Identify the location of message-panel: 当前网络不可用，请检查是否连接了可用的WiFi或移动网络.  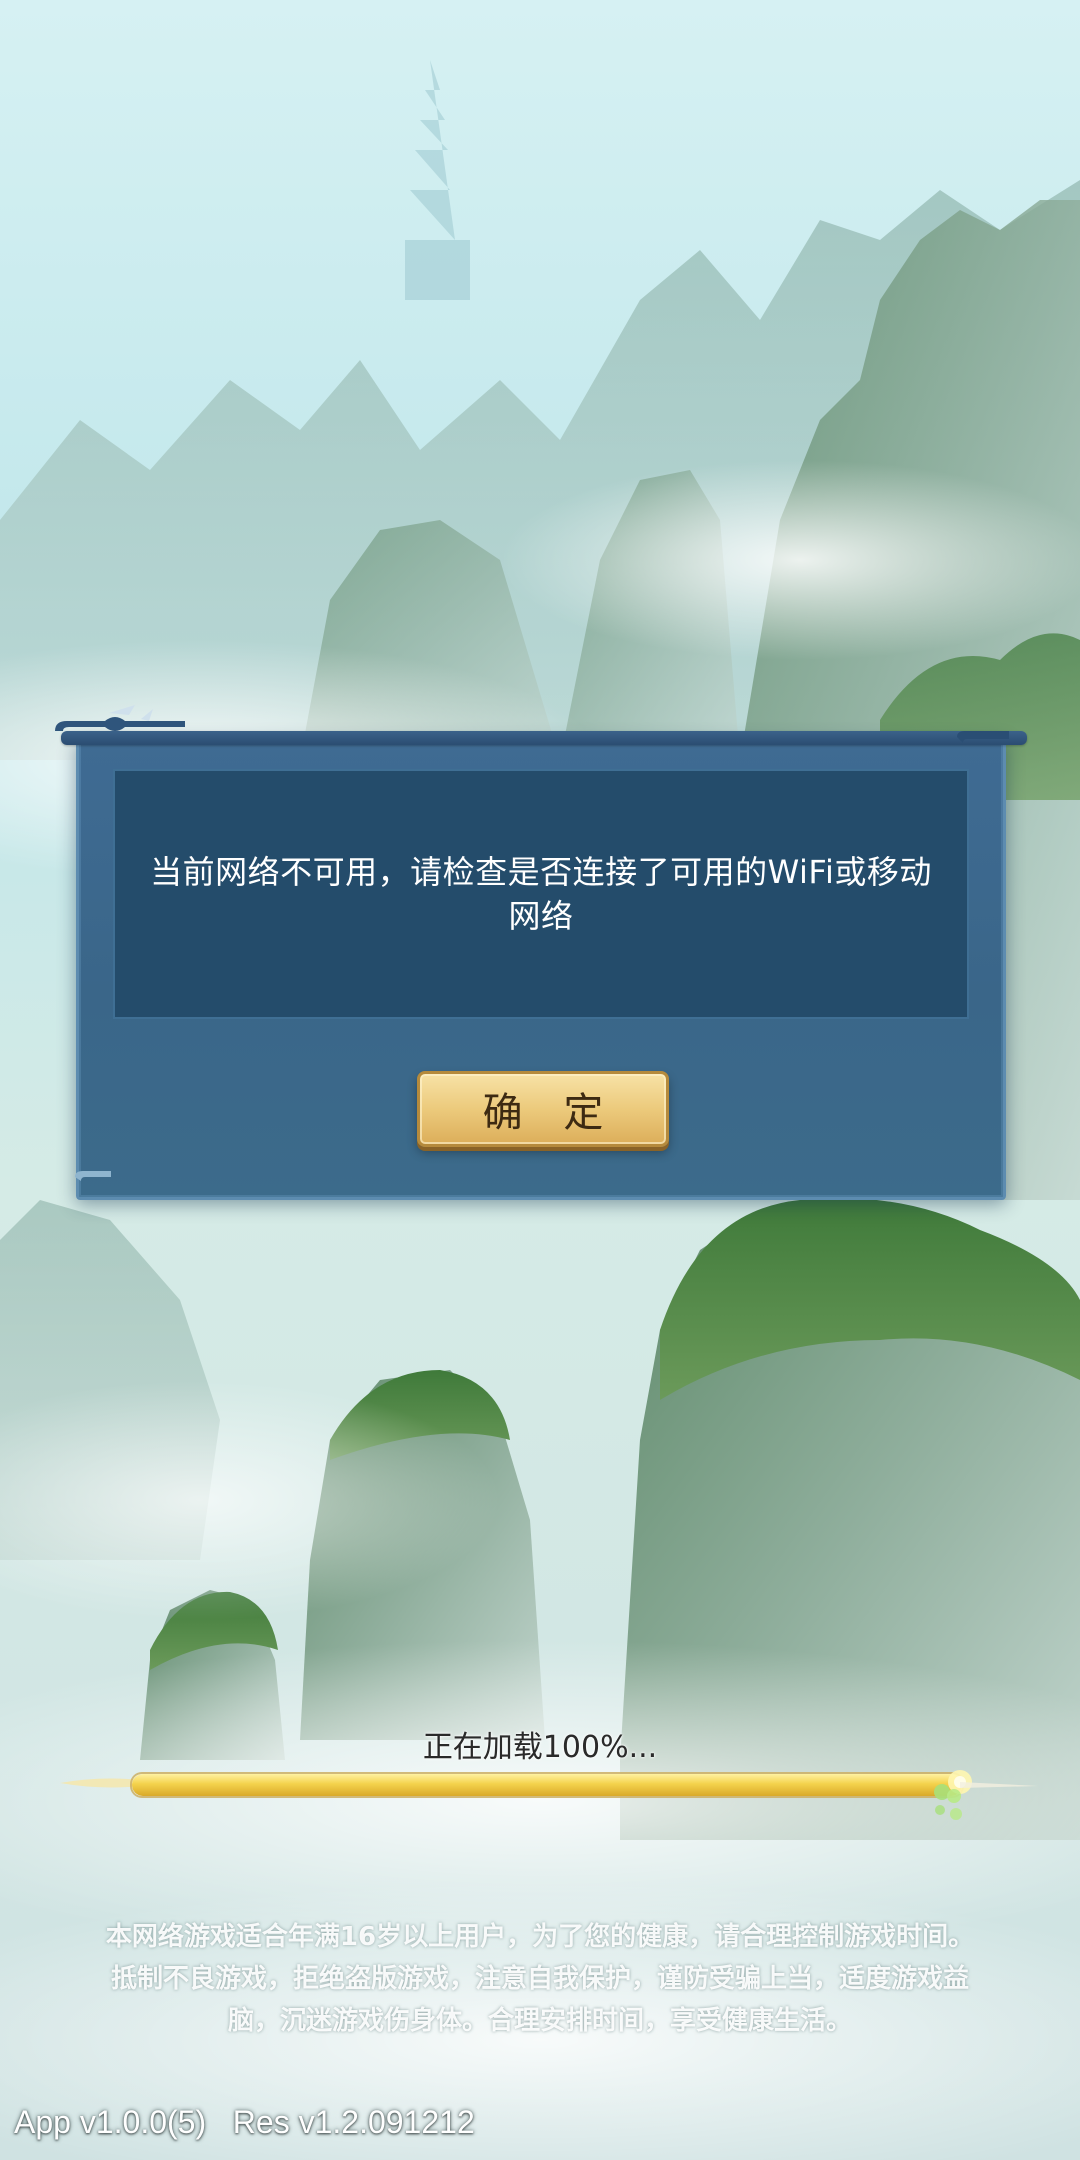
(541, 894).